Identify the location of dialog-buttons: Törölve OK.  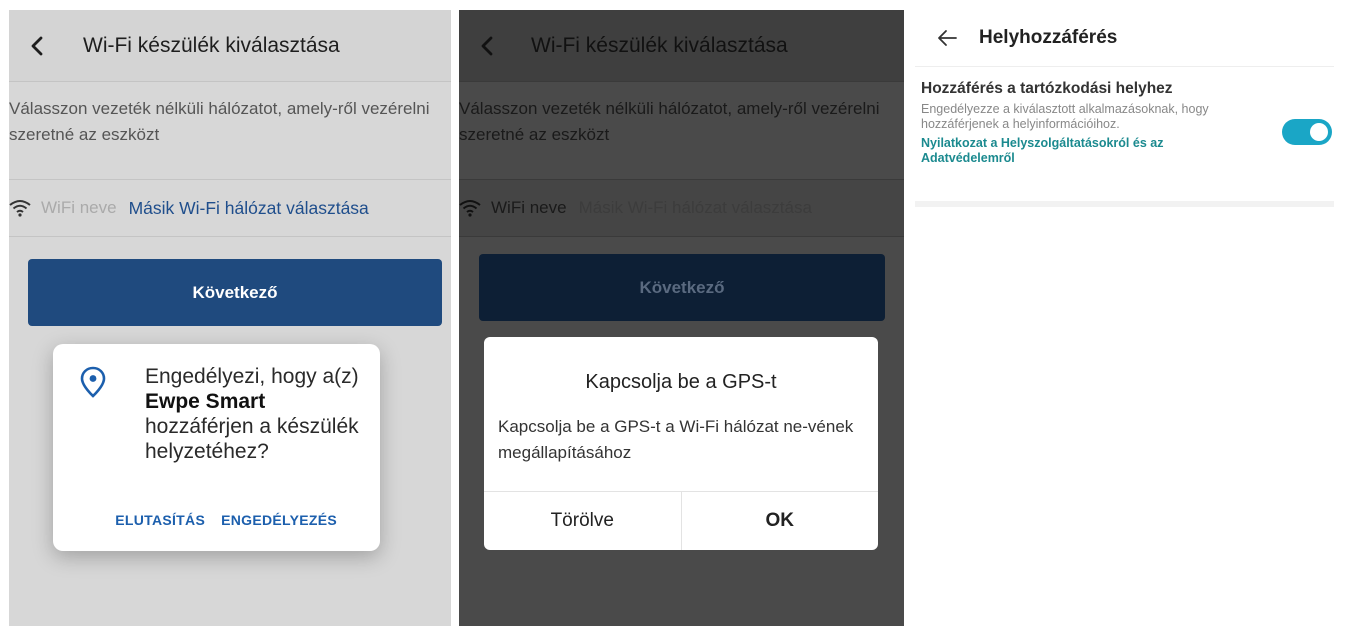
(681, 520).